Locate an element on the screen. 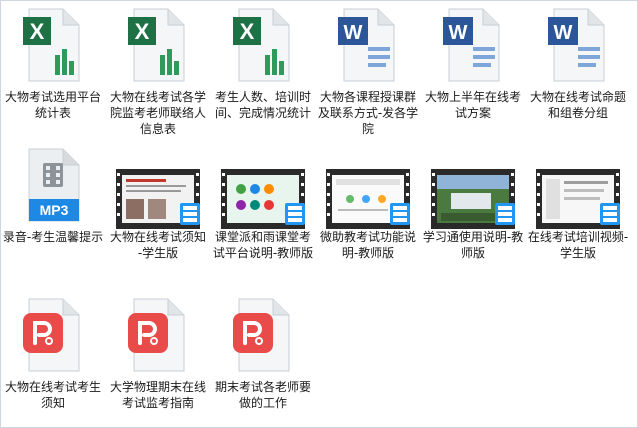  file-item: 大物在线考试考生须知 is located at coordinates (53, 359).